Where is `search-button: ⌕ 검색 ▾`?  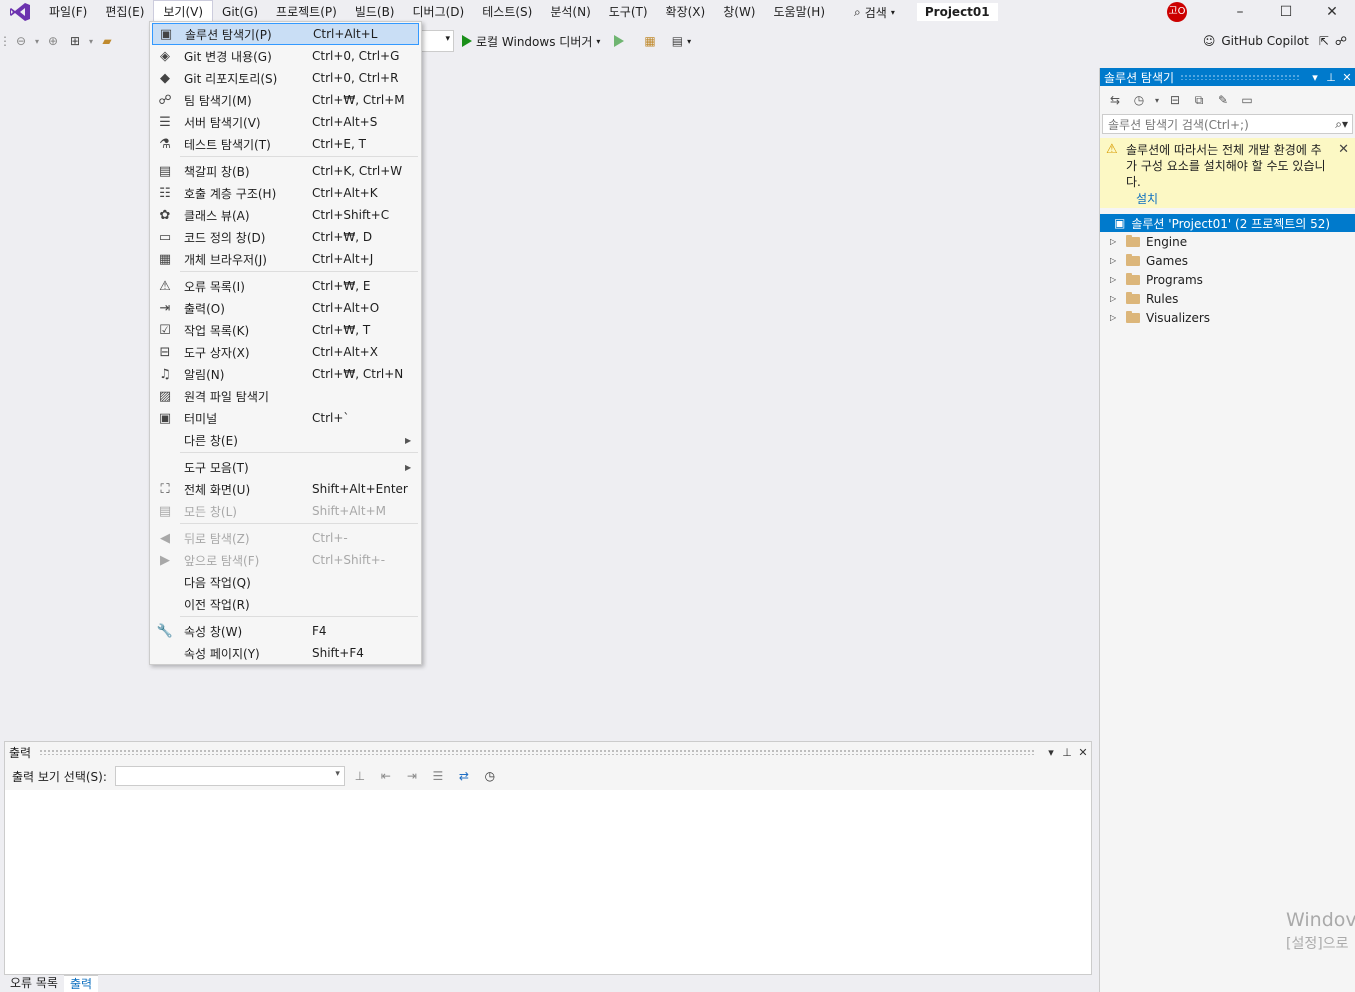
search-button: ⌕ 검색 ▾ is located at coordinates (874, 12).